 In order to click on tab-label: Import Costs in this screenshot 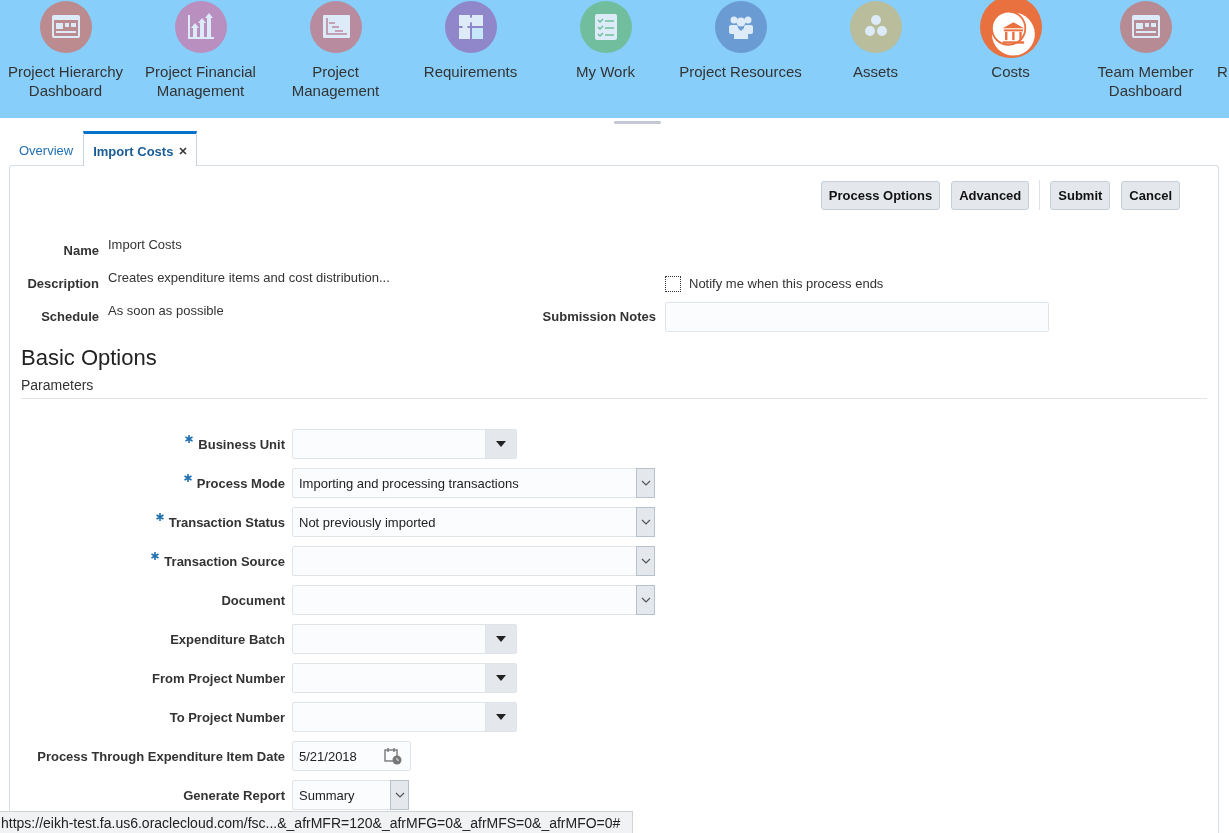, I will do `click(133, 151)`.